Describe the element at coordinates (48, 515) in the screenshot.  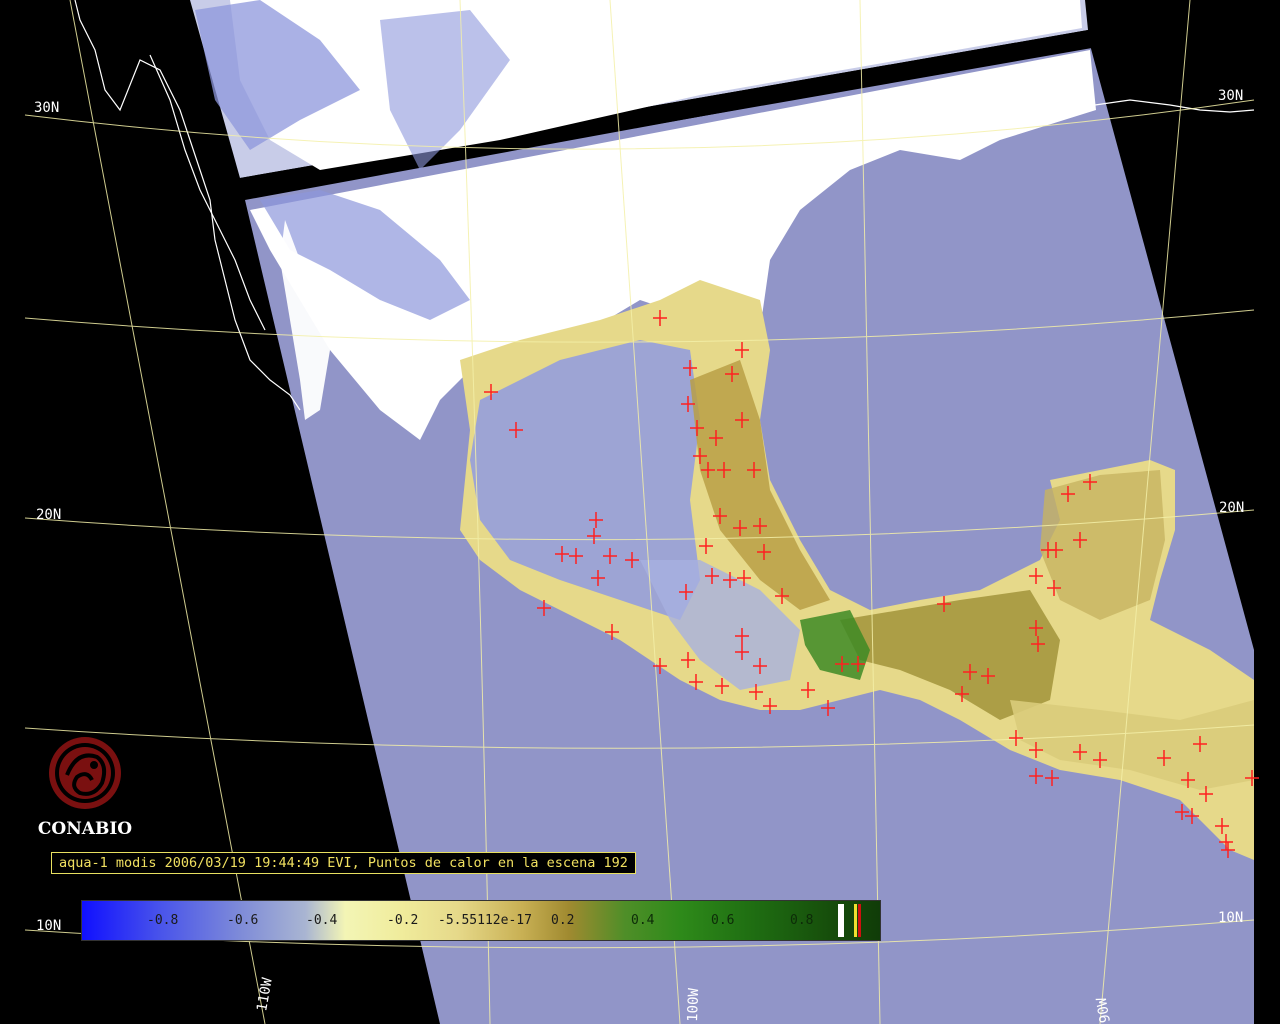
I see `lat-20n-left: 20N` at that location.